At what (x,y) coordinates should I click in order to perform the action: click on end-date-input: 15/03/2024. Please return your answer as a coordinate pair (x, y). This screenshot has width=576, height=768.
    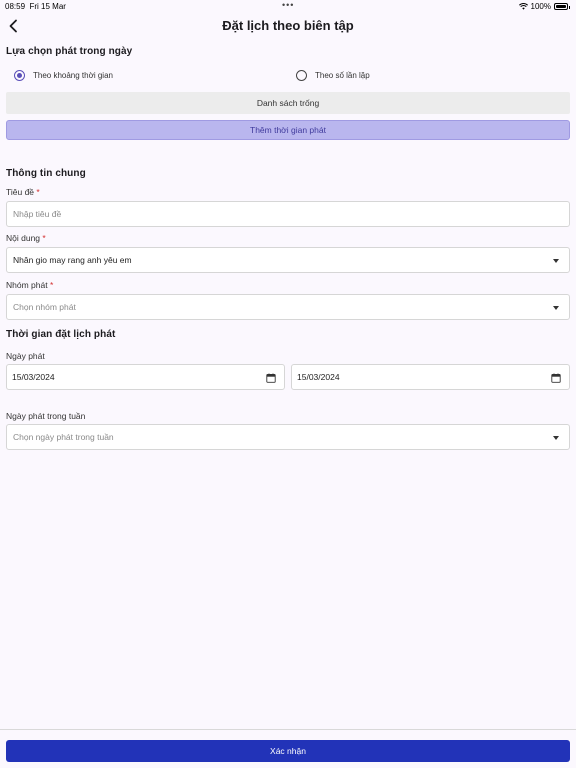
    Looking at the image, I should click on (430, 377).